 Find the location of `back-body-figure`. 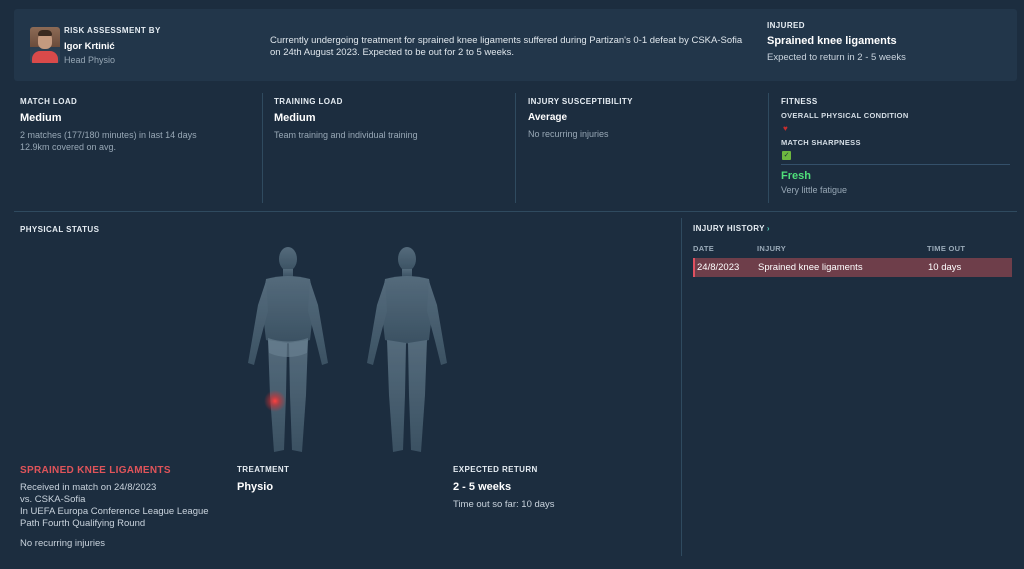

back-body-figure is located at coordinates (407, 349).